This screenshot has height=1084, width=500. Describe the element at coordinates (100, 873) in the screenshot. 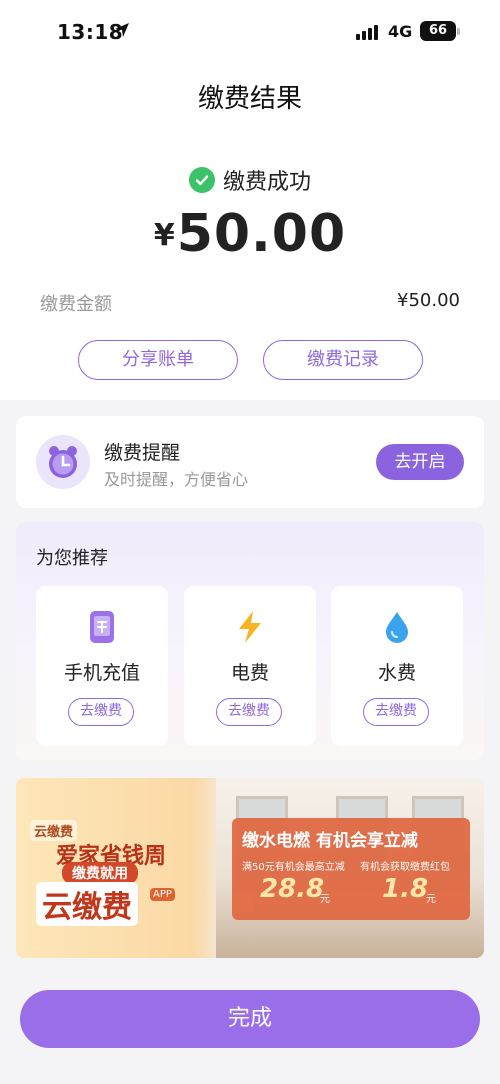

I see `banner-subtitle: 缴费就用` at that location.